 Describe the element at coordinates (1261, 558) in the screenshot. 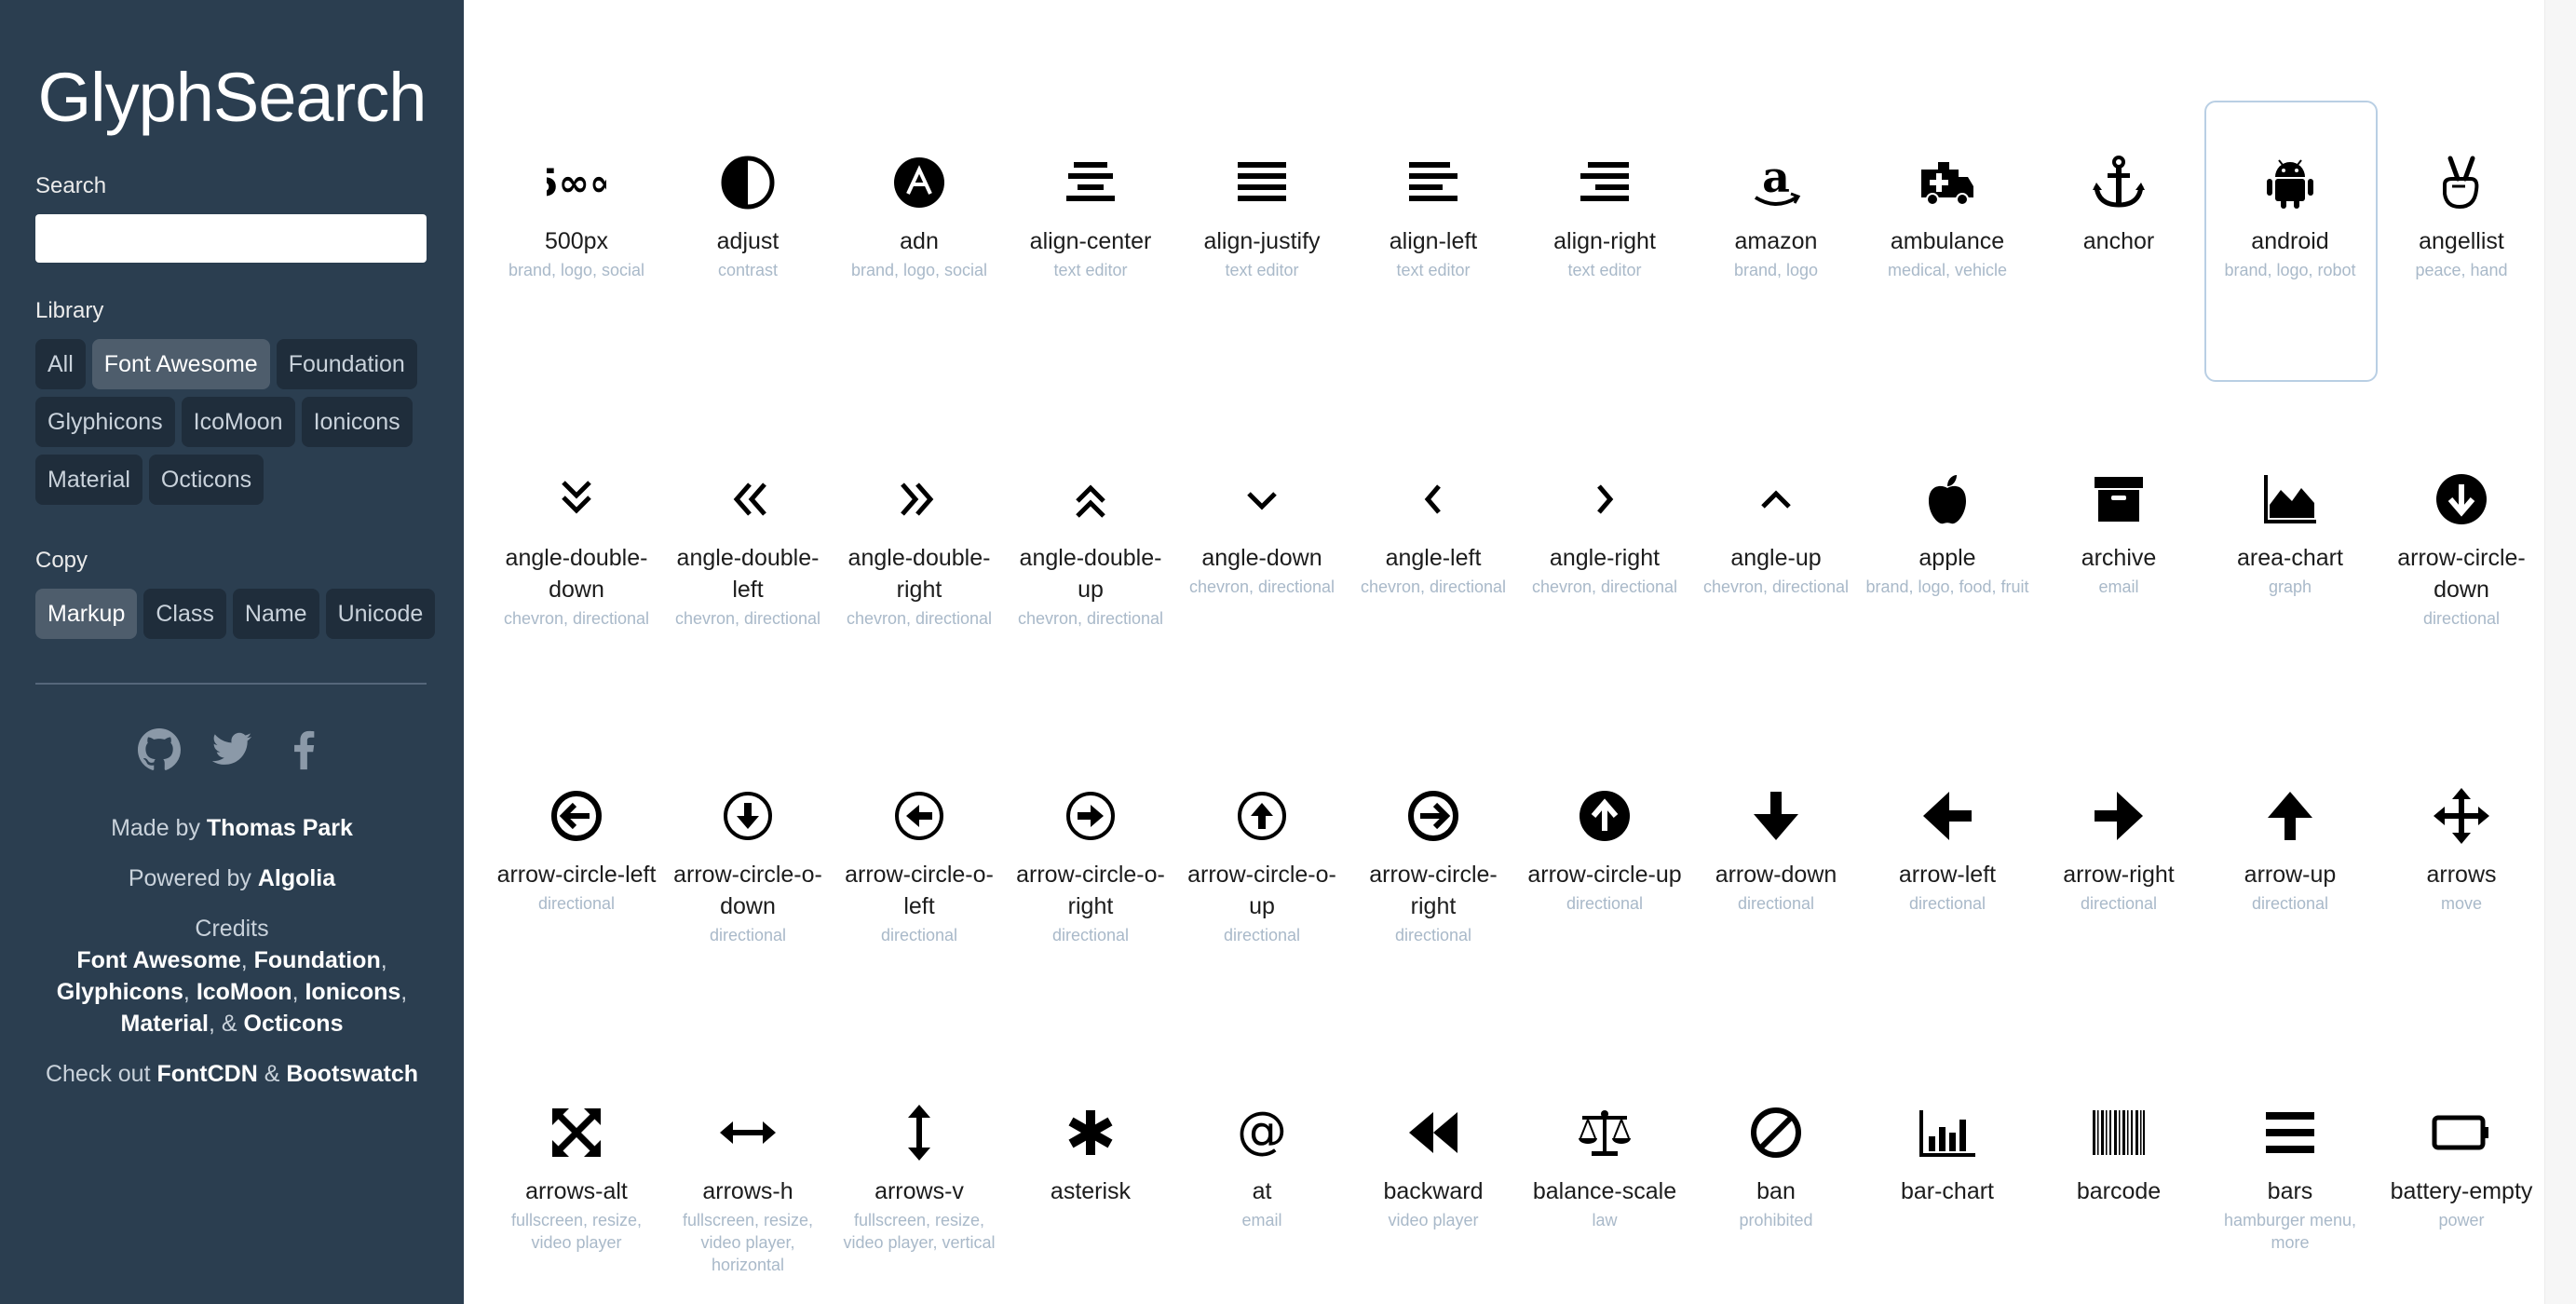

I see `icon-name-text: angle-down` at that location.